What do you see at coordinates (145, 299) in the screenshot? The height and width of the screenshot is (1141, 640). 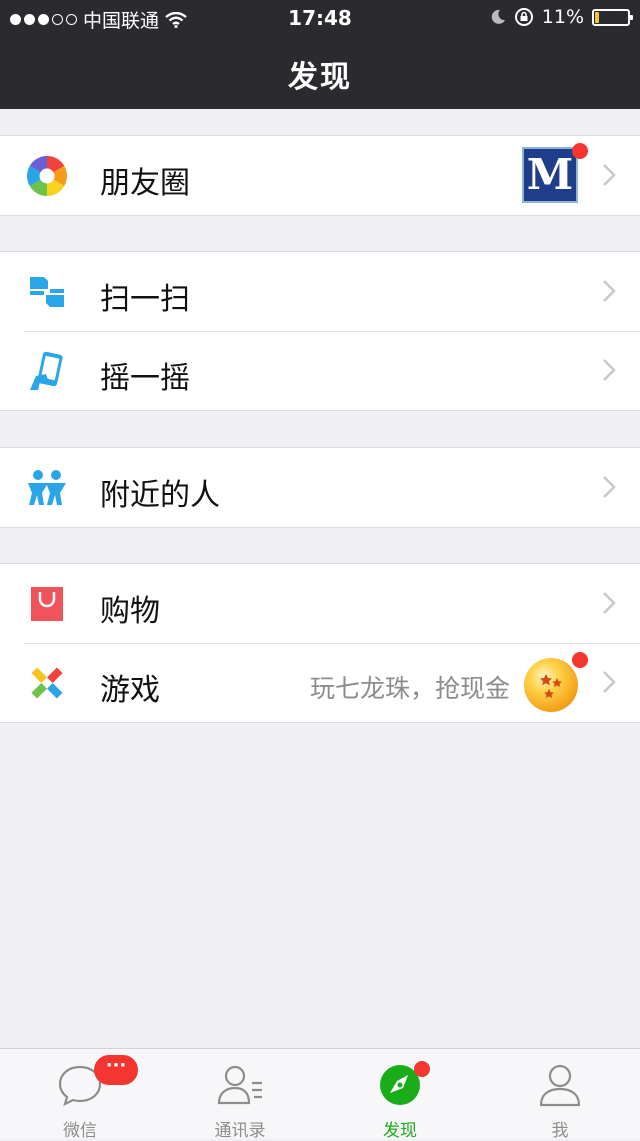 I see `list-item-label: 扫一扫` at bounding box center [145, 299].